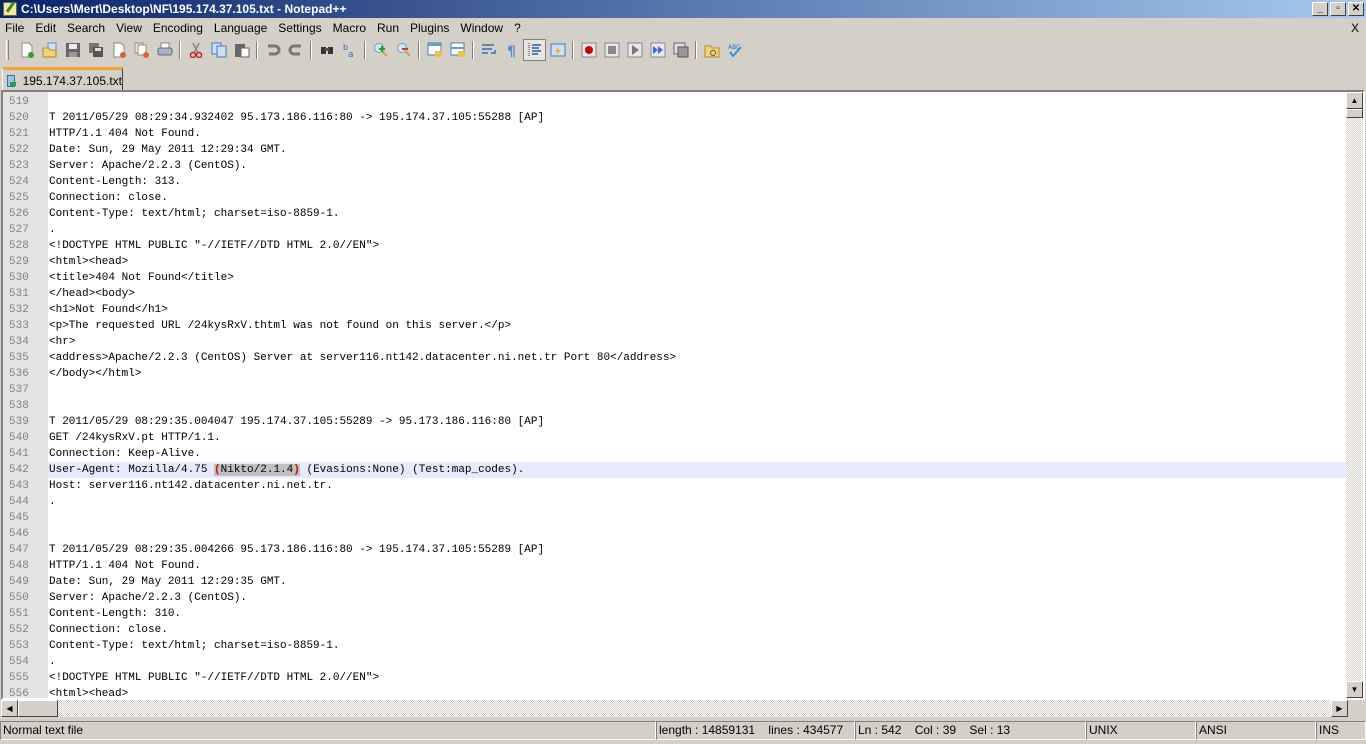 This screenshot has height=744, width=1366. What do you see at coordinates (1338, 9) in the screenshot?
I see `restore-button: ▫` at bounding box center [1338, 9].